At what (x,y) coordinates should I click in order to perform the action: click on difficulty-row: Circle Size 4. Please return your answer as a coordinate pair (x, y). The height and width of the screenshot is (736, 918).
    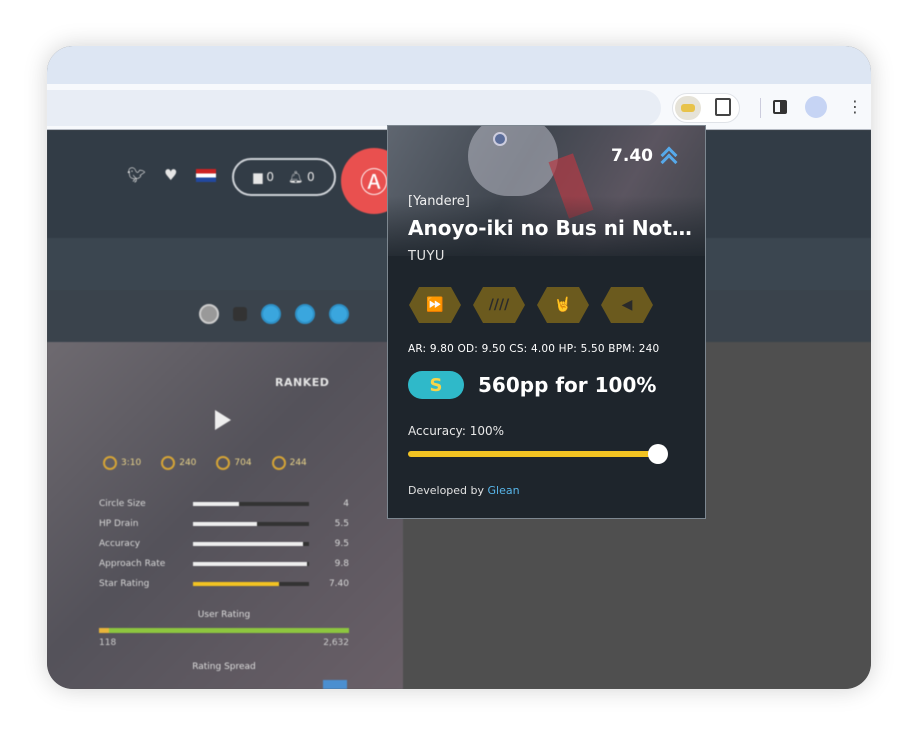
    Looking at the image, I should click on (224, 504).